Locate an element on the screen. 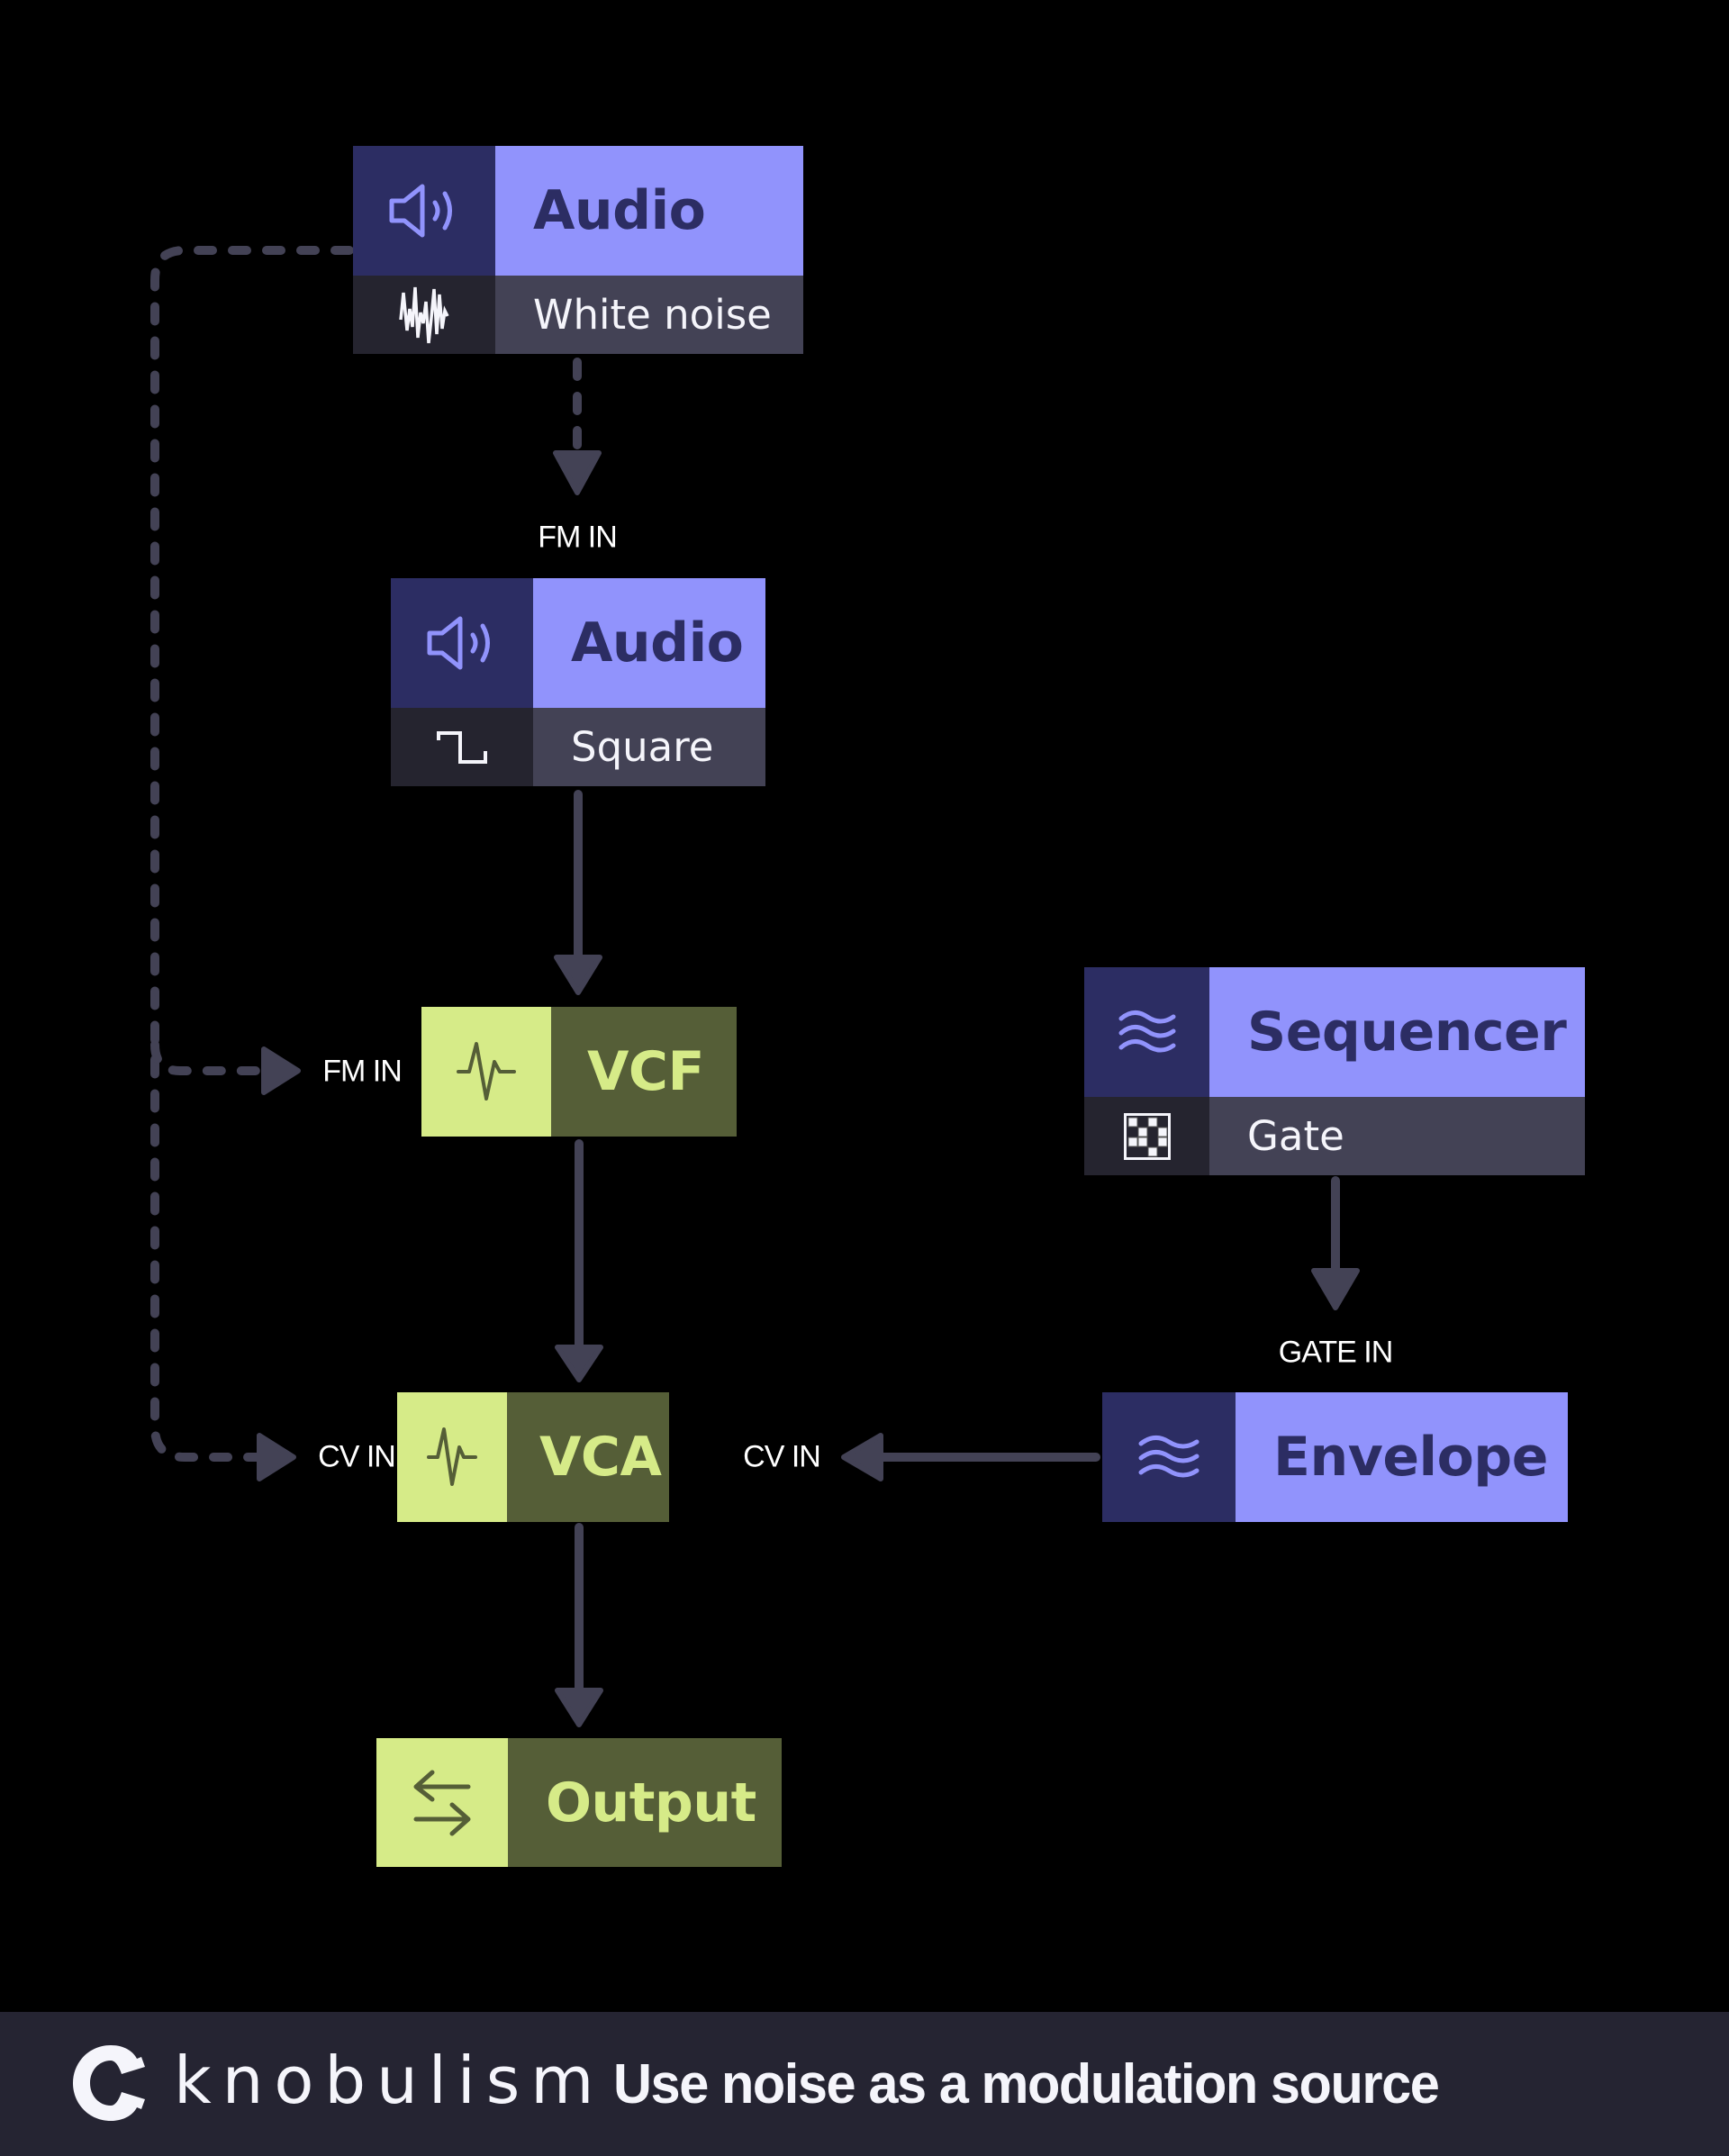 This screenshot has width=1729, height=2156. arrowhead-vca-in is located at coordinates (579, 1363).